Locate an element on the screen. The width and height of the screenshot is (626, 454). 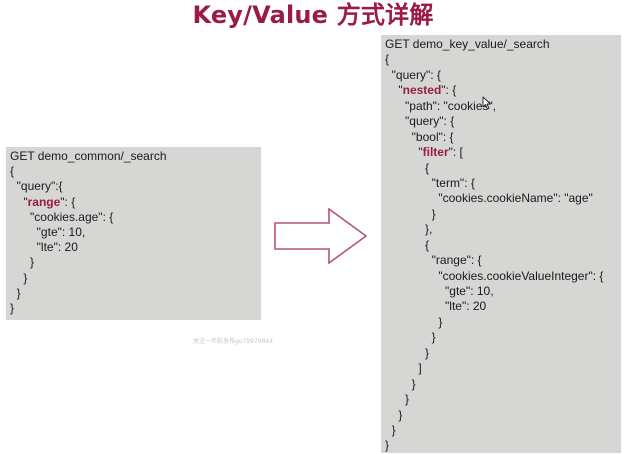
code-text: "path": "cookies", is located at coordinates (441, 105).